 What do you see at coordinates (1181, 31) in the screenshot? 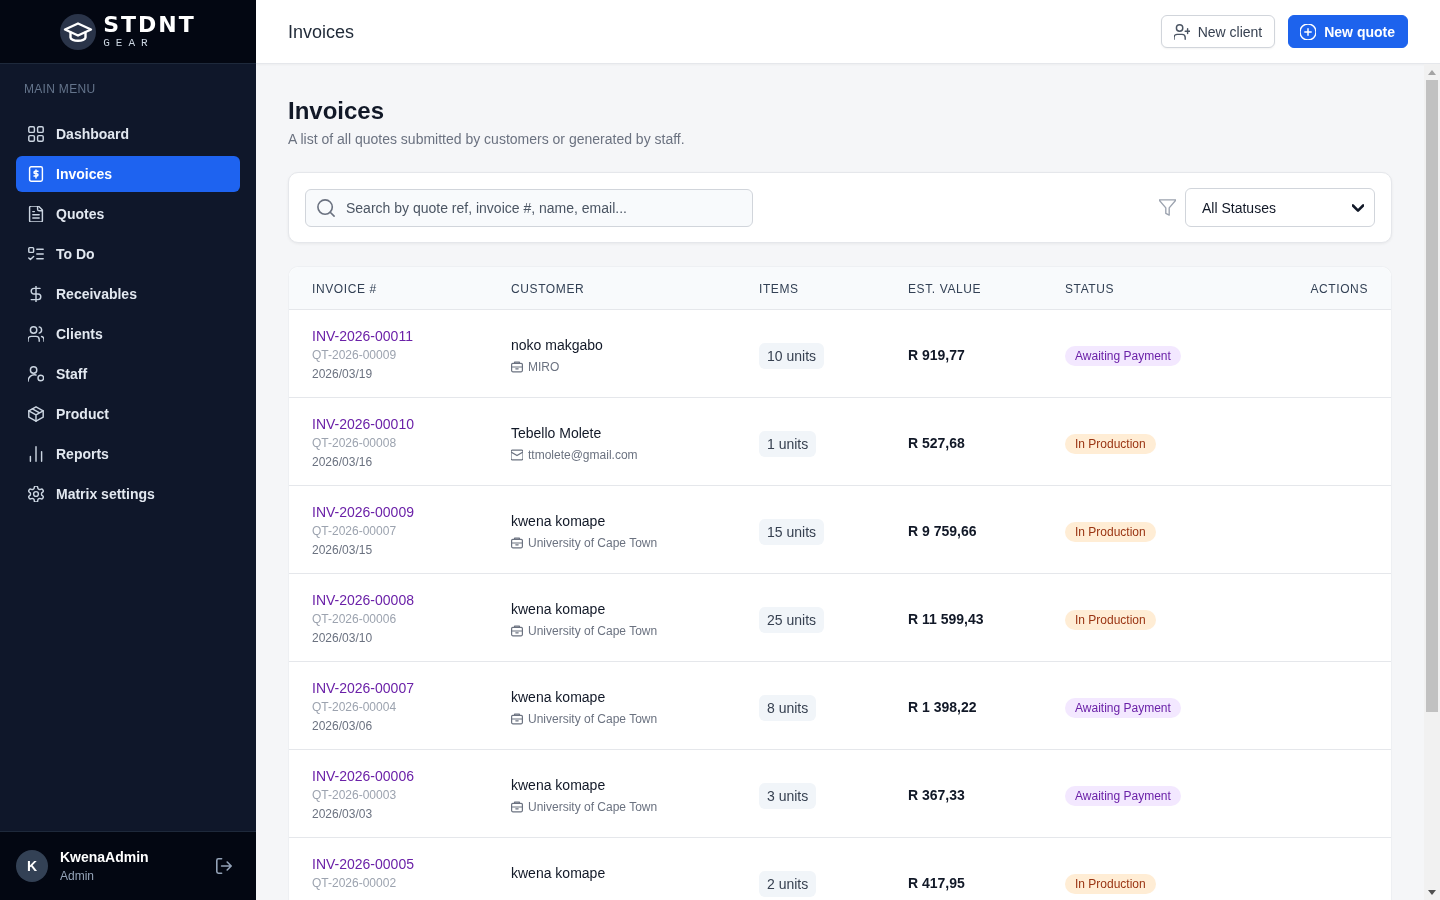
I see `user-plus-icon` at bounding box center [1181, 31].